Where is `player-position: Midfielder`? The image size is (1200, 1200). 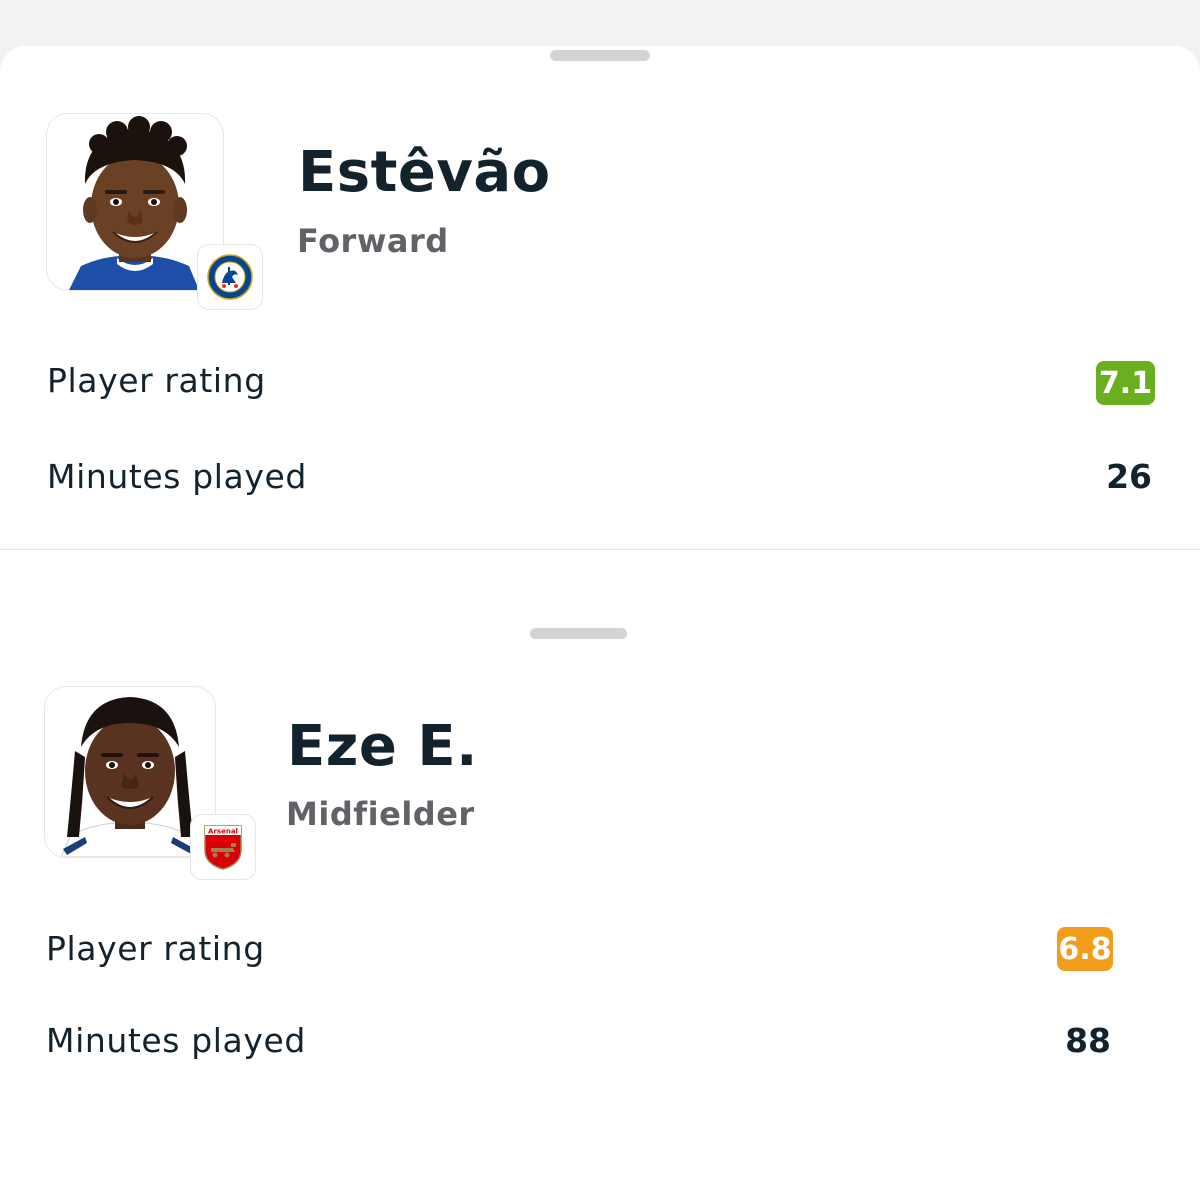 player-position: Midfielder is located at coordinates (380, 814).